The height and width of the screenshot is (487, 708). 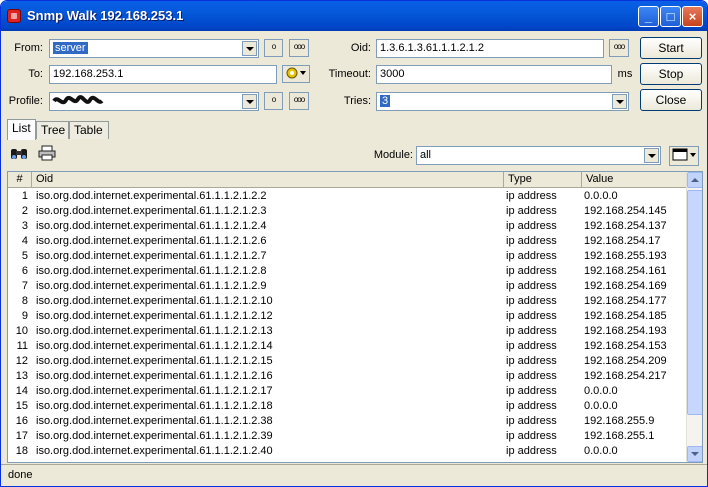 What do you see at coordinates (692, 16) in the screenshot?
I see `close-window-button: ×` at bounding box center [692, 16].